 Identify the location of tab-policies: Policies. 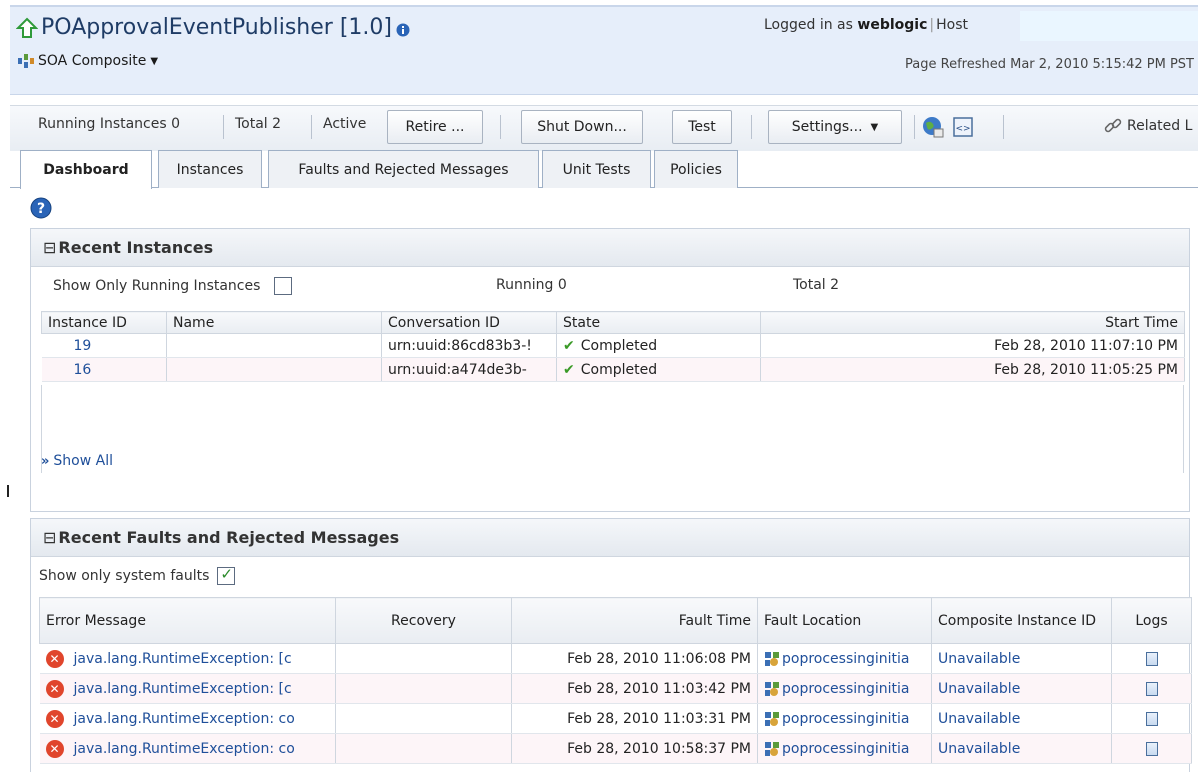
(696, 169).